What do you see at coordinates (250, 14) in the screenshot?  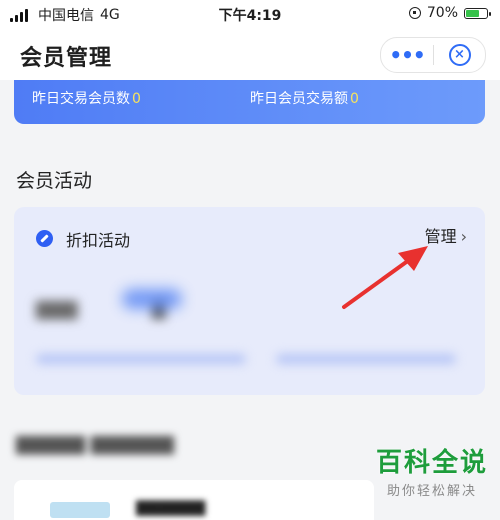 I see `status-bar: 中国电信 4G 下午4:19 70%` at bounding box center [250, 14].